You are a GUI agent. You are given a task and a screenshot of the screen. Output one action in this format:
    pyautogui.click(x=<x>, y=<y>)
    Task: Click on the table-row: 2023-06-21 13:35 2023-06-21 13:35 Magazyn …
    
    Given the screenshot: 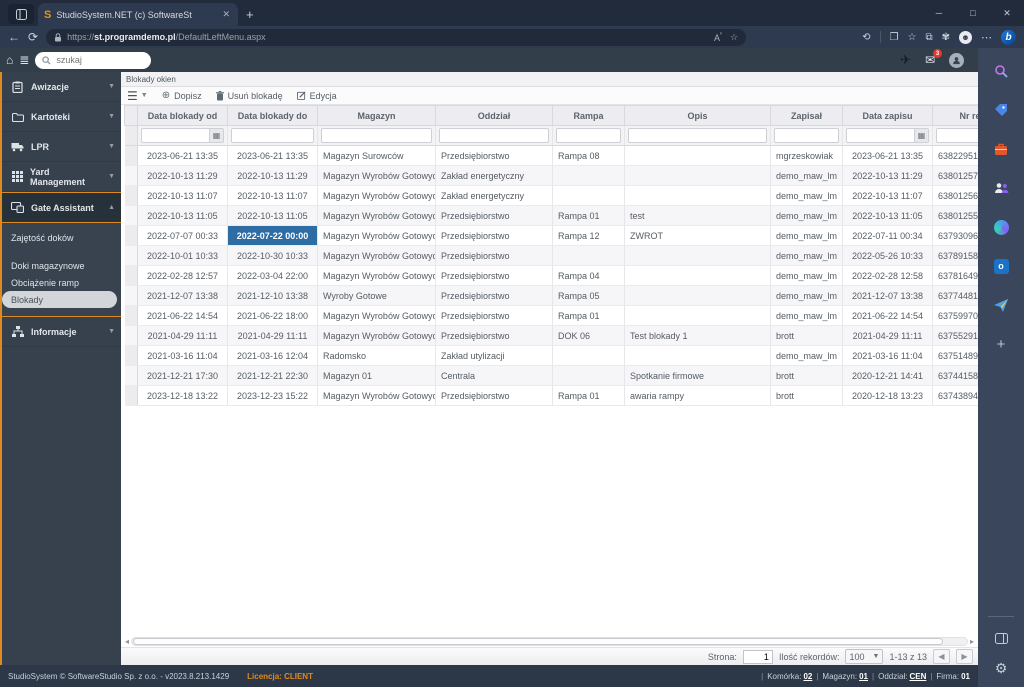 What is the action you would take?
    pyautogui.click(x=551, y=155)
    